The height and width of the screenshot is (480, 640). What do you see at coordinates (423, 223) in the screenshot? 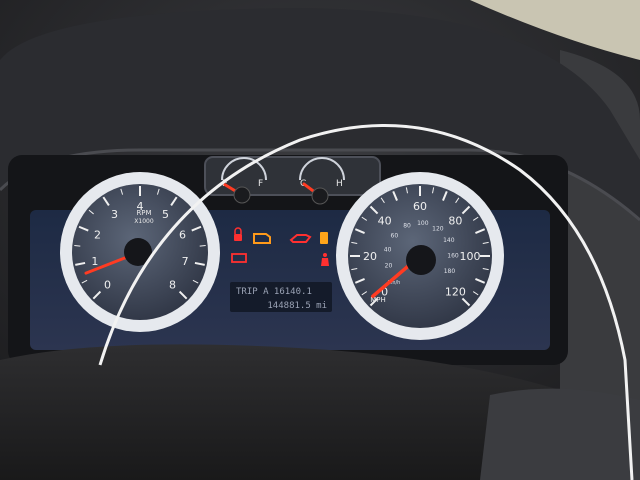
I see `speedometer-inner-label: 100` at bounding box center [423, 223].